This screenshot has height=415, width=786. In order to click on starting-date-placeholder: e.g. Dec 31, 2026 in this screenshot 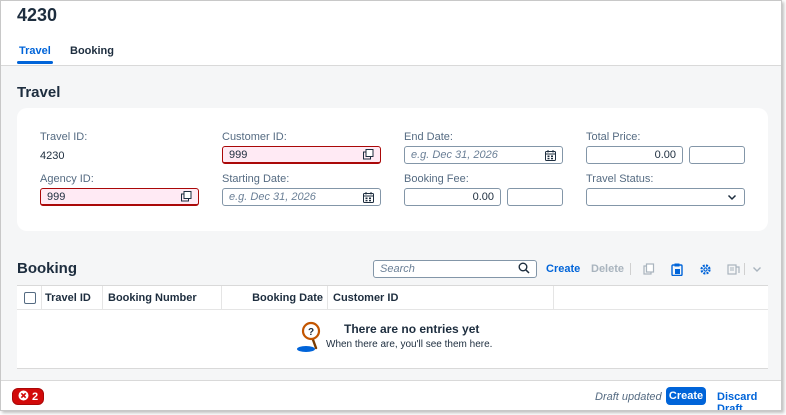, I will do `click(272, 197)`.